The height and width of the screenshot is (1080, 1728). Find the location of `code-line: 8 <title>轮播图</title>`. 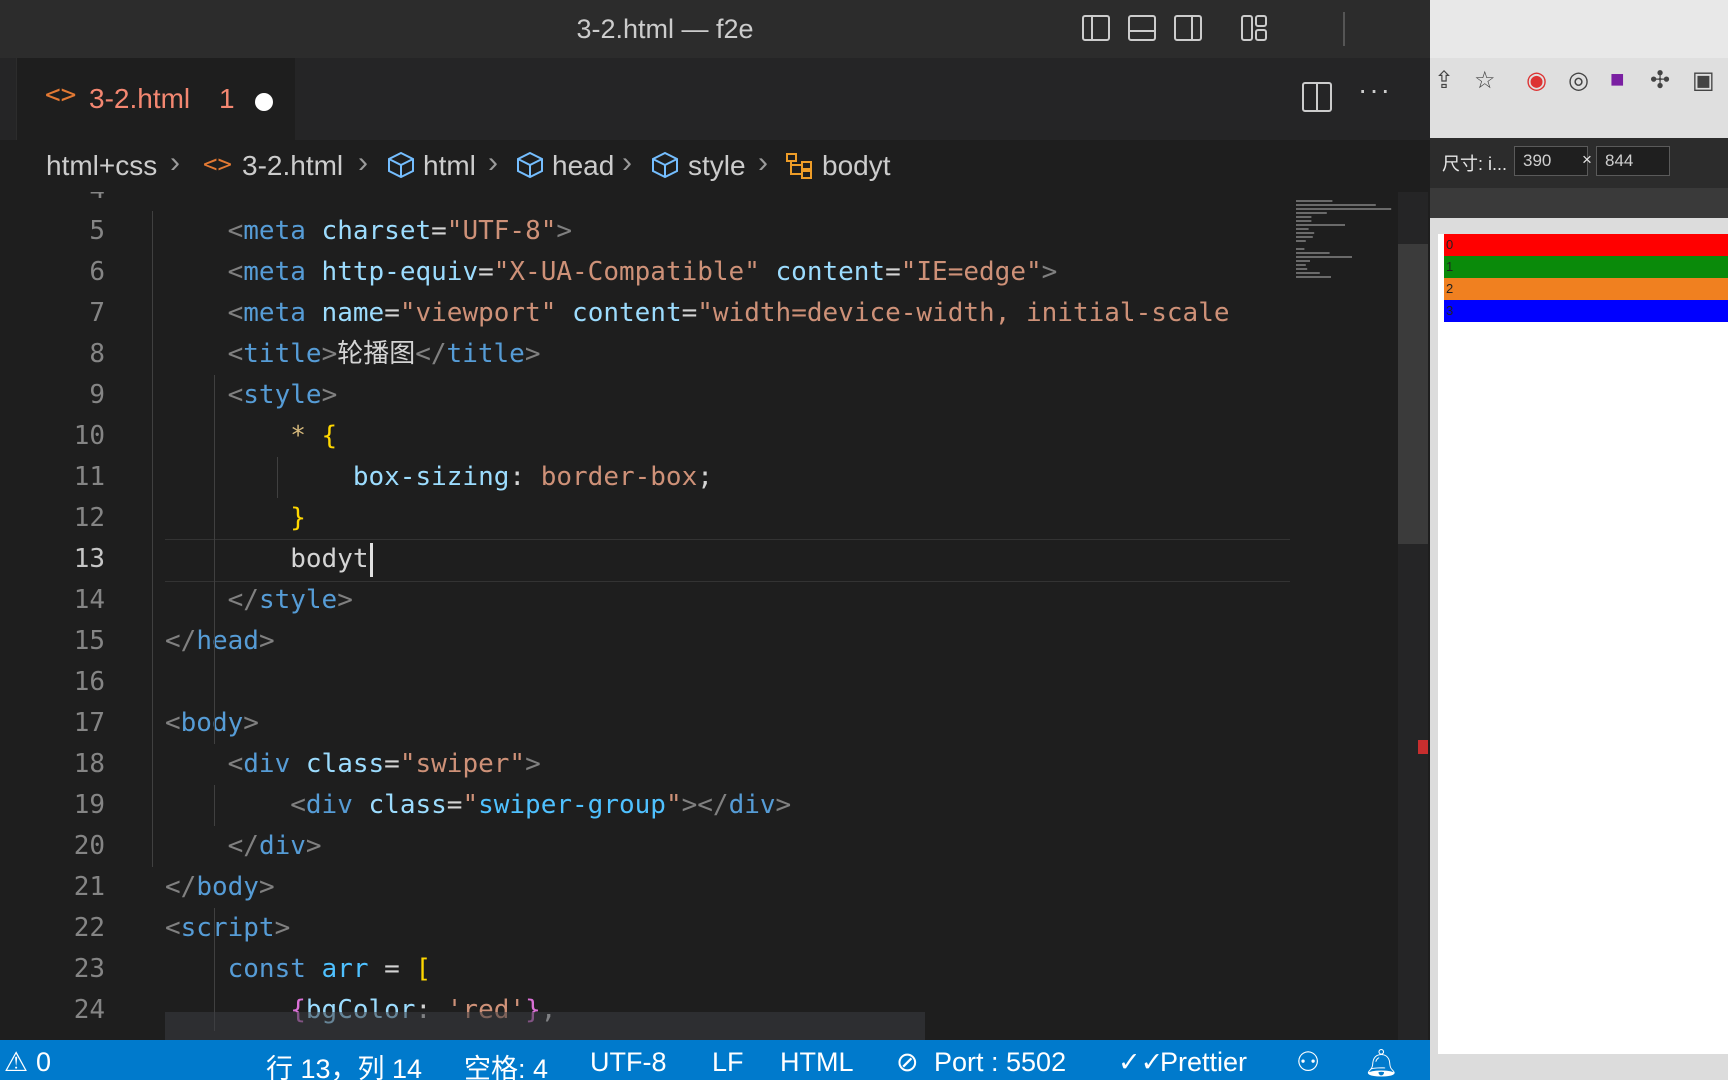

code-line: 8 <title>轮播图</title> is located at coordinates (645, 354).